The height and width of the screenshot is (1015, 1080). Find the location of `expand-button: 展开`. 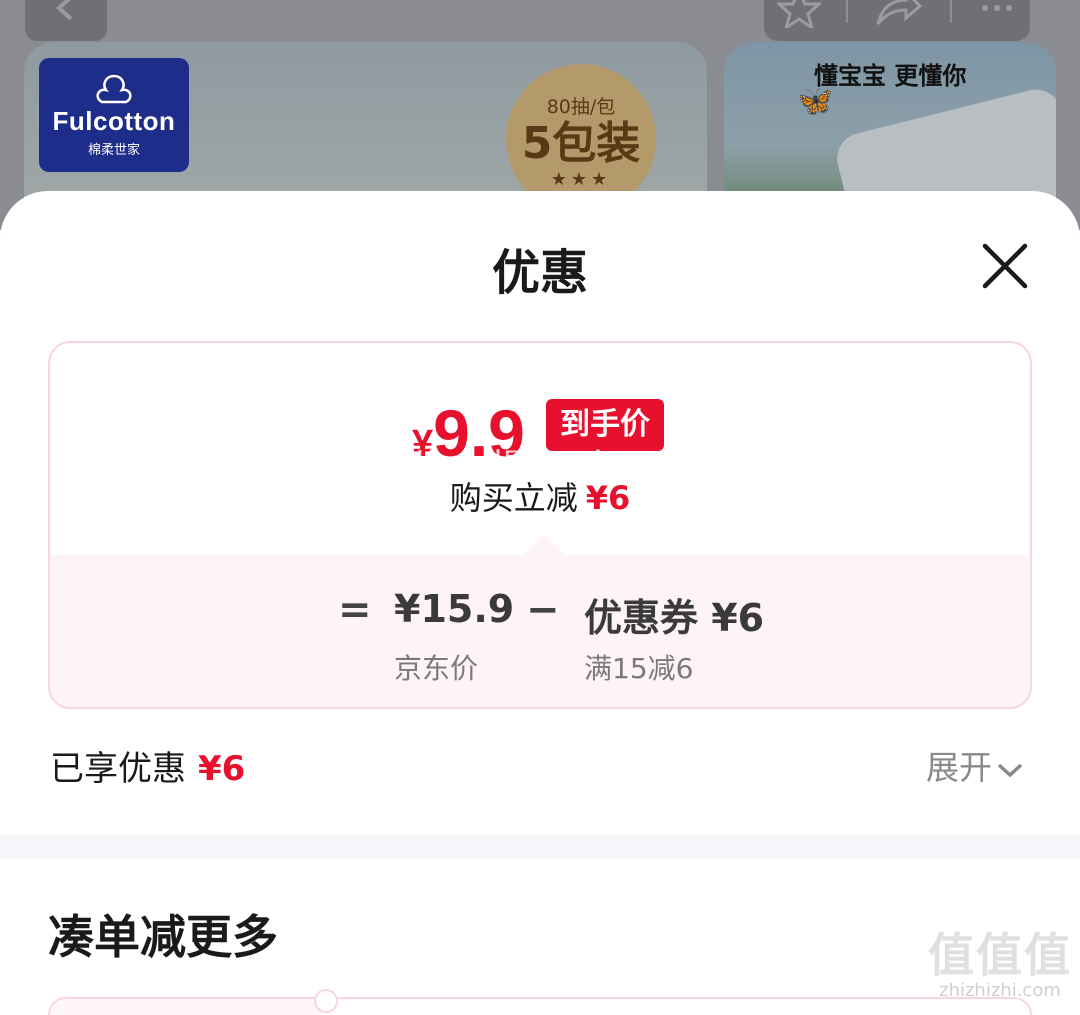

expand-button: 展开 is located at coordinates (975, 765).